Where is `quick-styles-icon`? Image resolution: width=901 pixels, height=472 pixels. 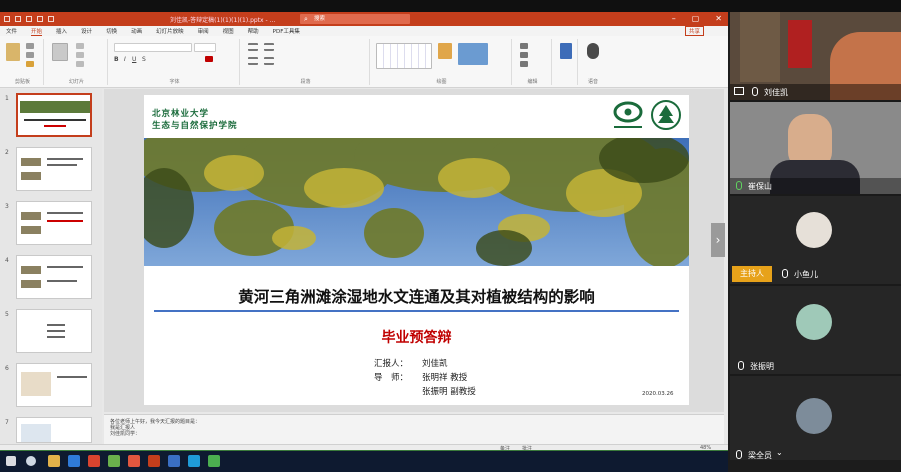
quick-styles-icon is located at coordinates (473, 54).